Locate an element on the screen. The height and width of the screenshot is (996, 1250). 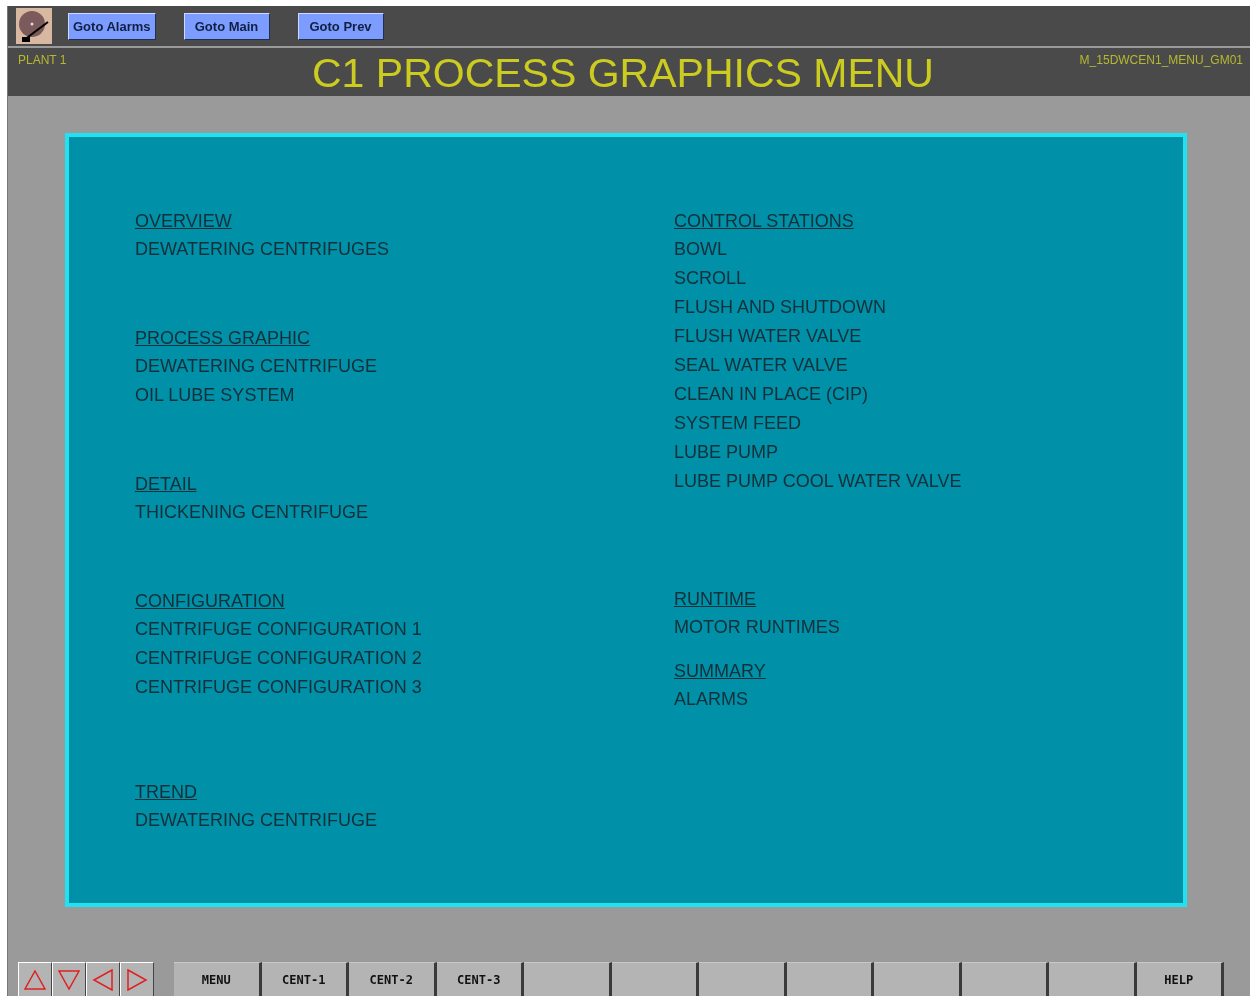
screen-button: CENT-2 is located at coordinates (393, 979).